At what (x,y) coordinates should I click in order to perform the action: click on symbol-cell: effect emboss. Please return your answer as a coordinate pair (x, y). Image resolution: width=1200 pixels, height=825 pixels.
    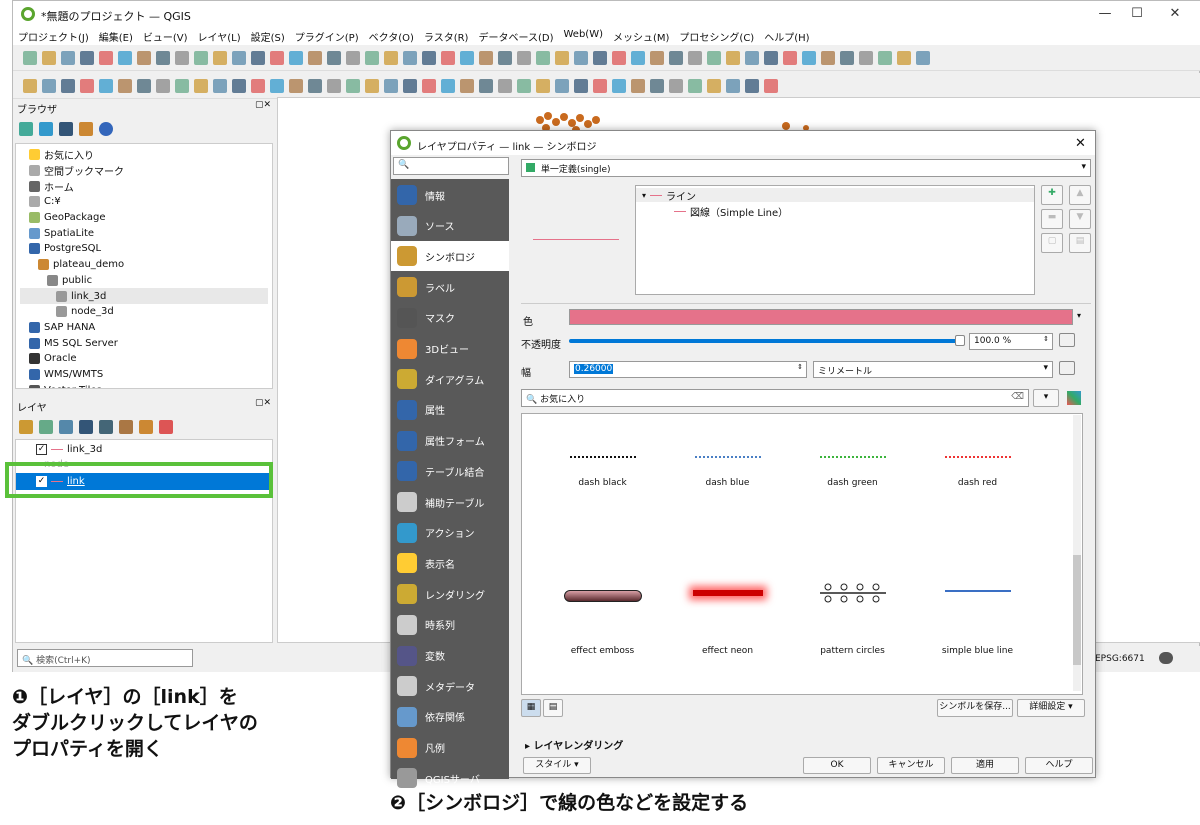
    Looking at the image, I should click on (602, 619).